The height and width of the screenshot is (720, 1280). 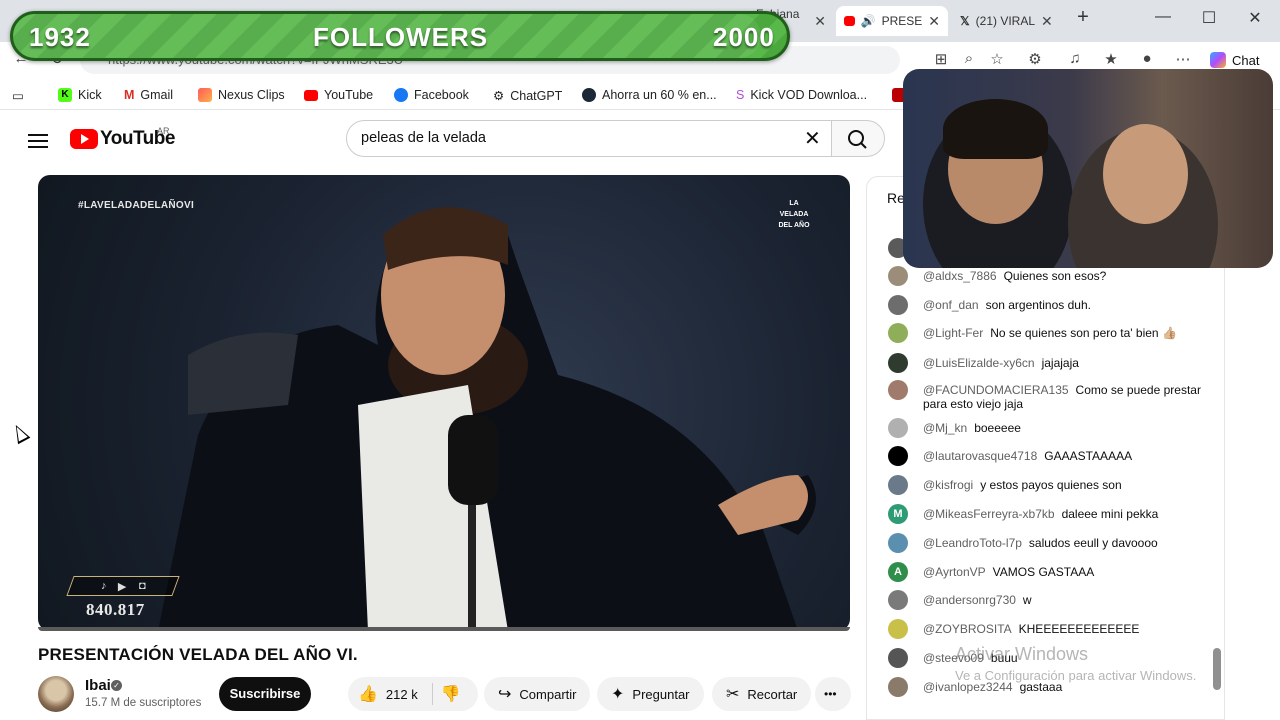 I want to click on chat-author: @MikeasFerreyra-xb7kb, so click(x=989, y=514).